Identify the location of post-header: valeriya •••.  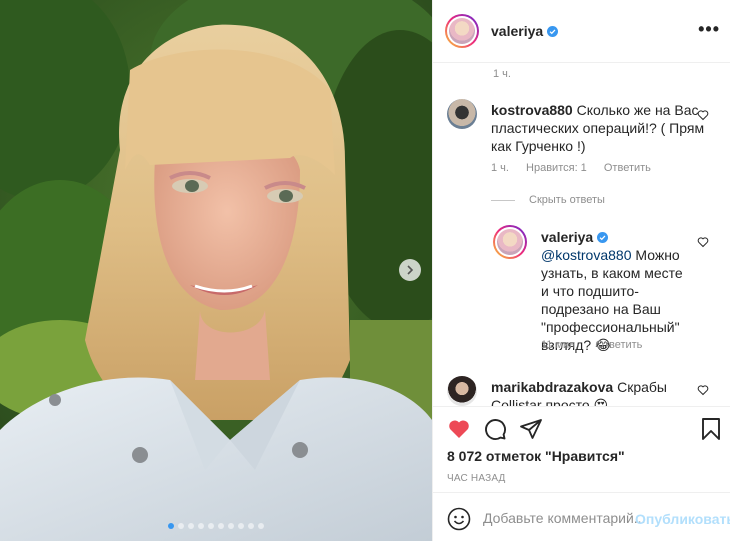
(581, 31).